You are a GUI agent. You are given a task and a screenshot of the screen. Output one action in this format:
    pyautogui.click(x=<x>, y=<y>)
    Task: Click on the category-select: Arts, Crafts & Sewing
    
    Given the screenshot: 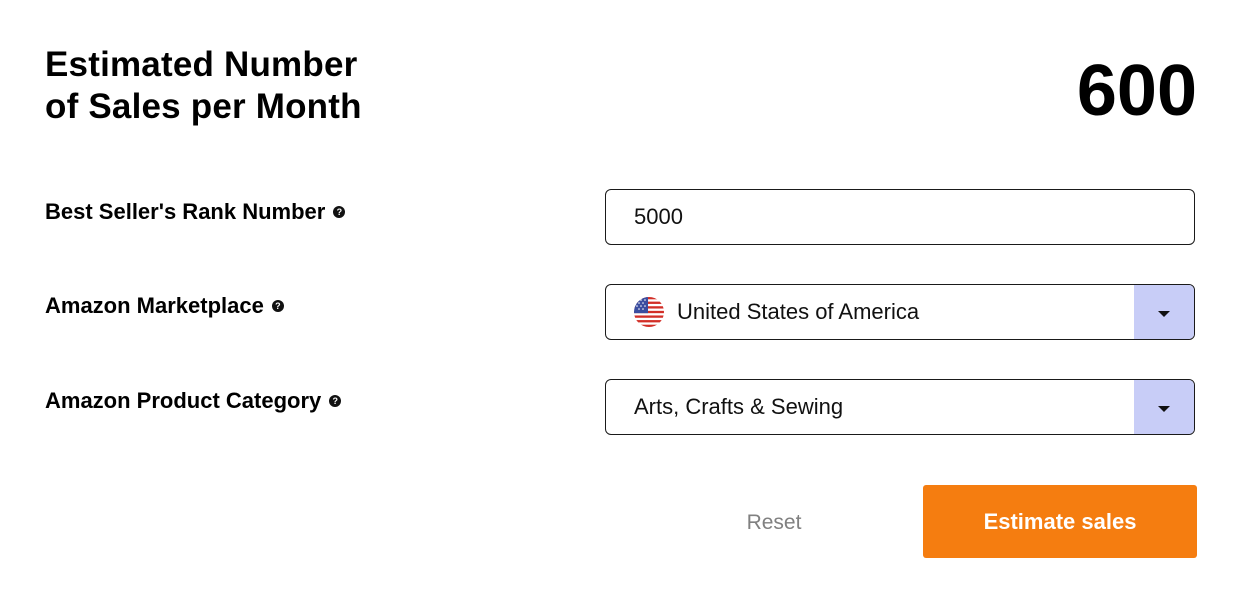 What is the action you would take?
    pyautogui.click(x=900, y=407)
    